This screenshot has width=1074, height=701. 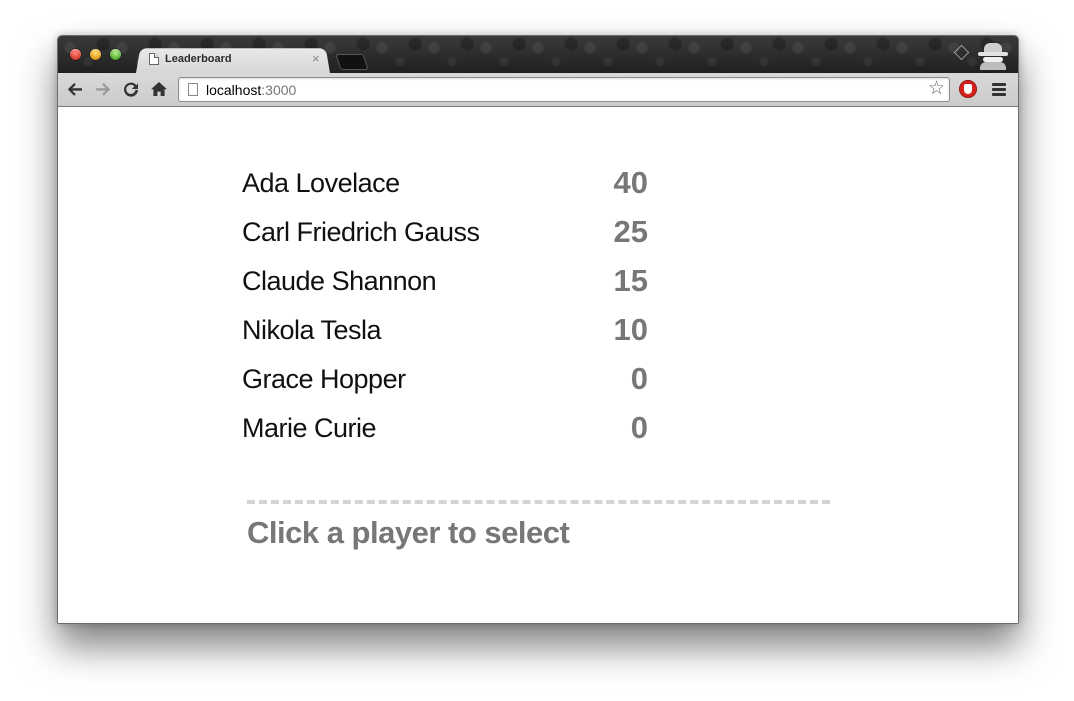 I want to click on tab-close-icon: ×, so click(x=316, y=58).